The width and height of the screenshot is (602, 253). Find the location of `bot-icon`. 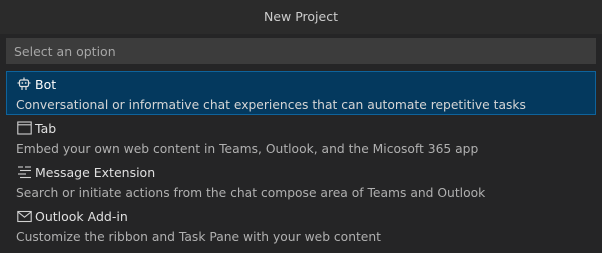

bot-icon is located at coordinates (24, 84).